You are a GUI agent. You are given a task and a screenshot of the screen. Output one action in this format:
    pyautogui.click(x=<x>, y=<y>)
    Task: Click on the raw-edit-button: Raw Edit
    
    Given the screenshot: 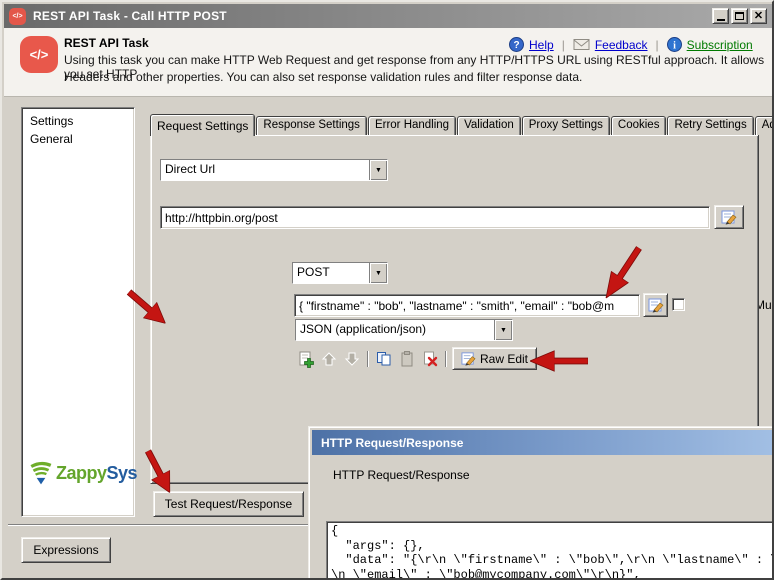 What is the action you would take?
    pyautogui.click(x=495, y=358)
    